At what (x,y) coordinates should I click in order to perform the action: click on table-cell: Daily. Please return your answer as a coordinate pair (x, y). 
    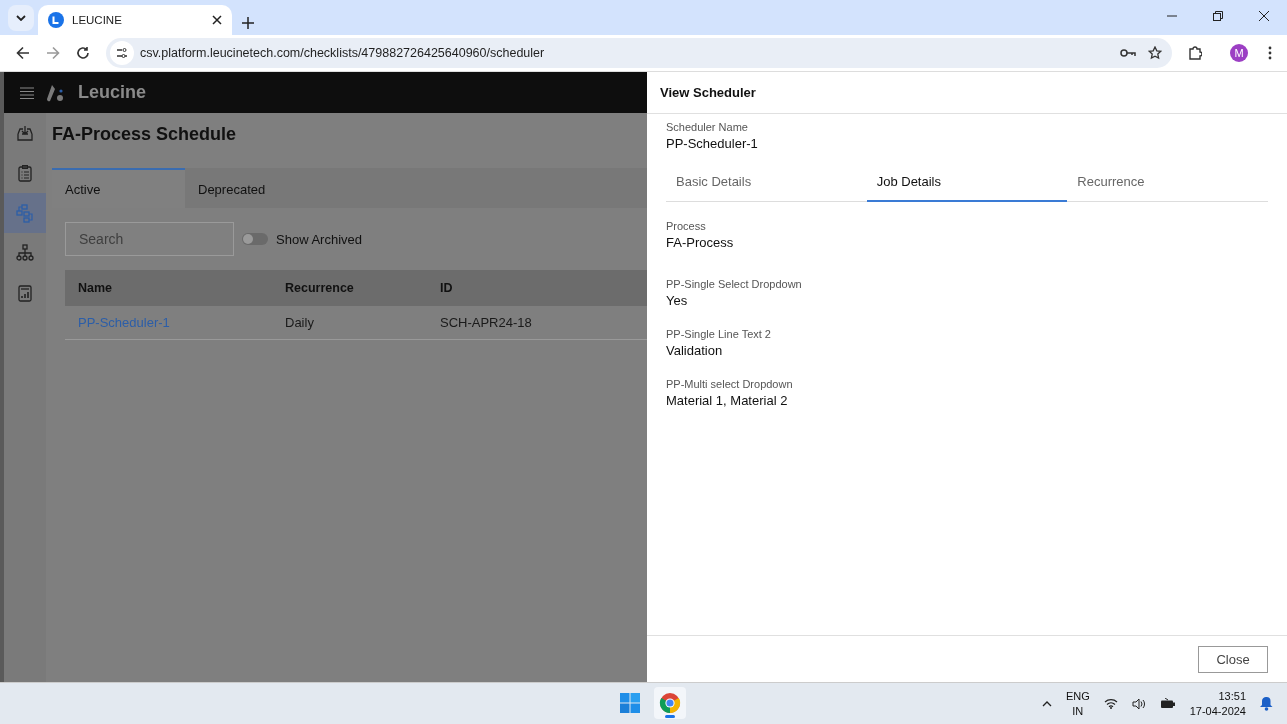
    Looking at the image, I should click on (299, 322).